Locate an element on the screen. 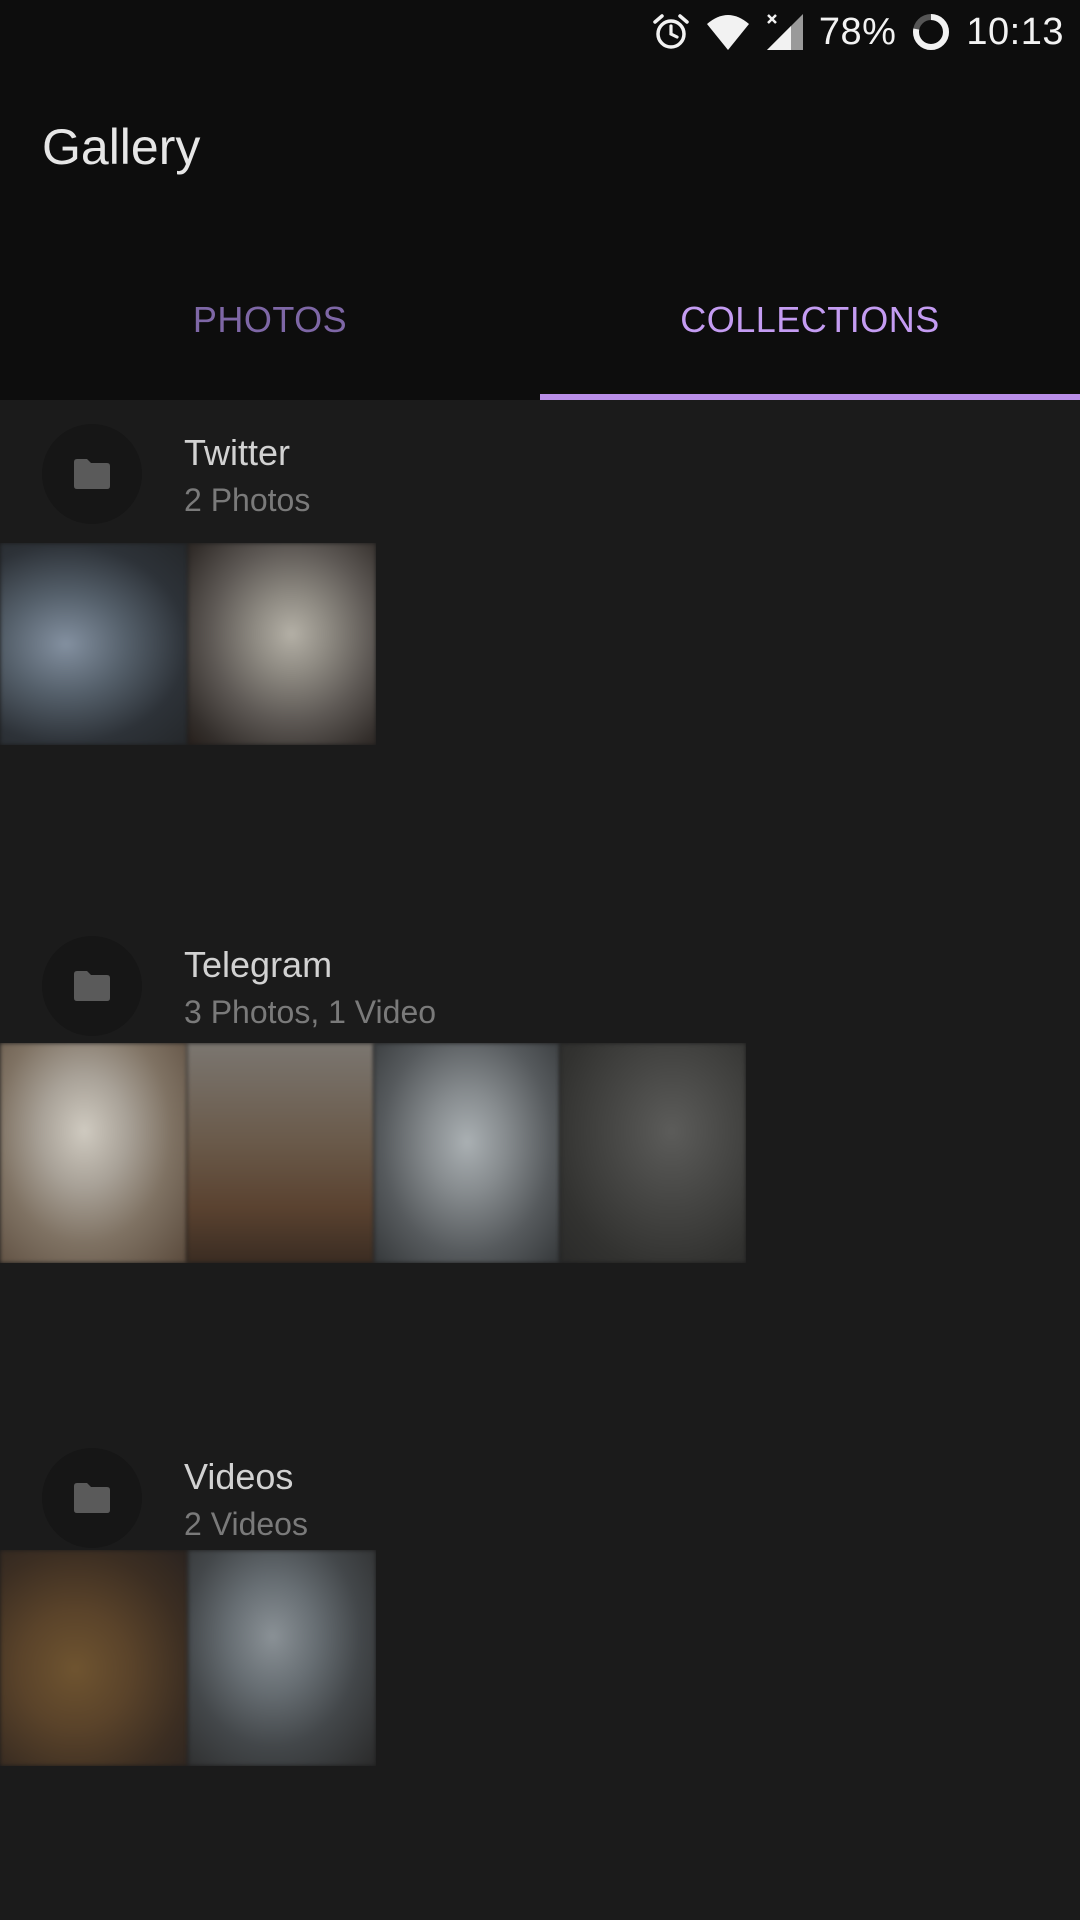  collection-count: 2 Photos is located at coordinates (247, 500).